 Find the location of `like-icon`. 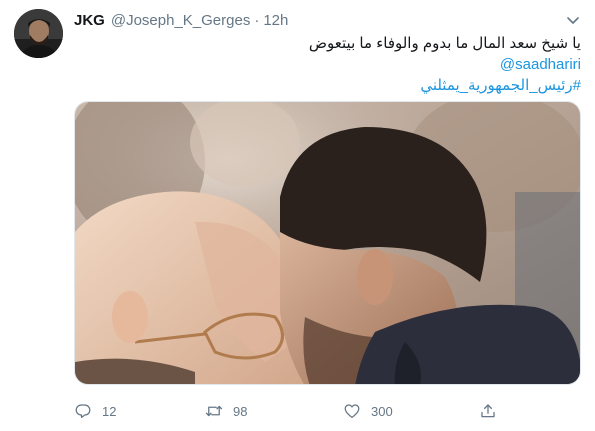

like-icon is located at coordinates (352, 411).